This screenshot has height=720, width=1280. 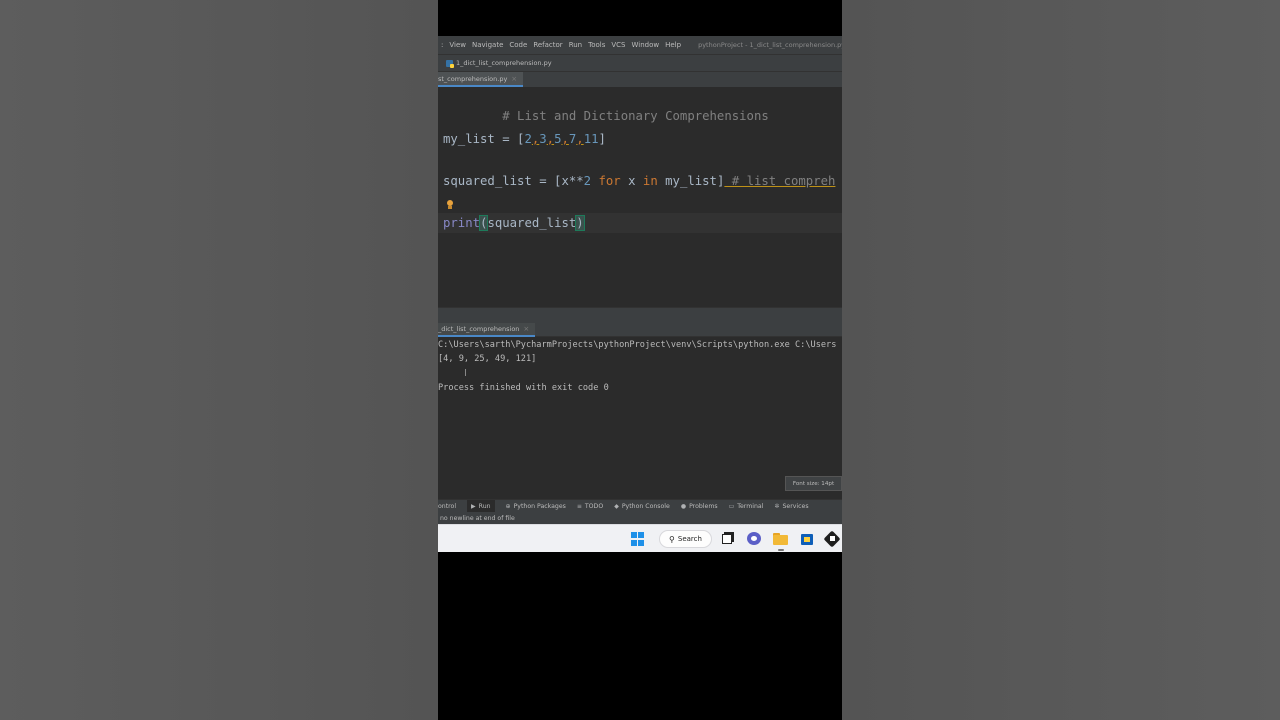 I want to click on console-exit-line: Process finished with exit code 0, so click(x=523, y=388).